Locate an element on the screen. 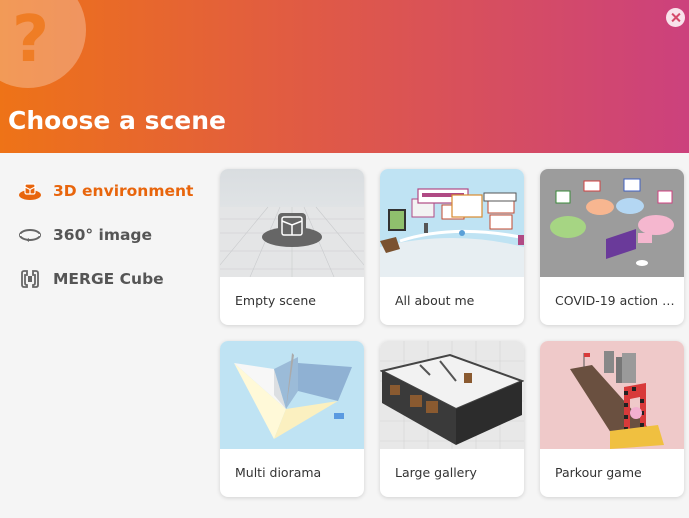  scene-card-all-about-me: All about me is located at coordinates (452, 247).